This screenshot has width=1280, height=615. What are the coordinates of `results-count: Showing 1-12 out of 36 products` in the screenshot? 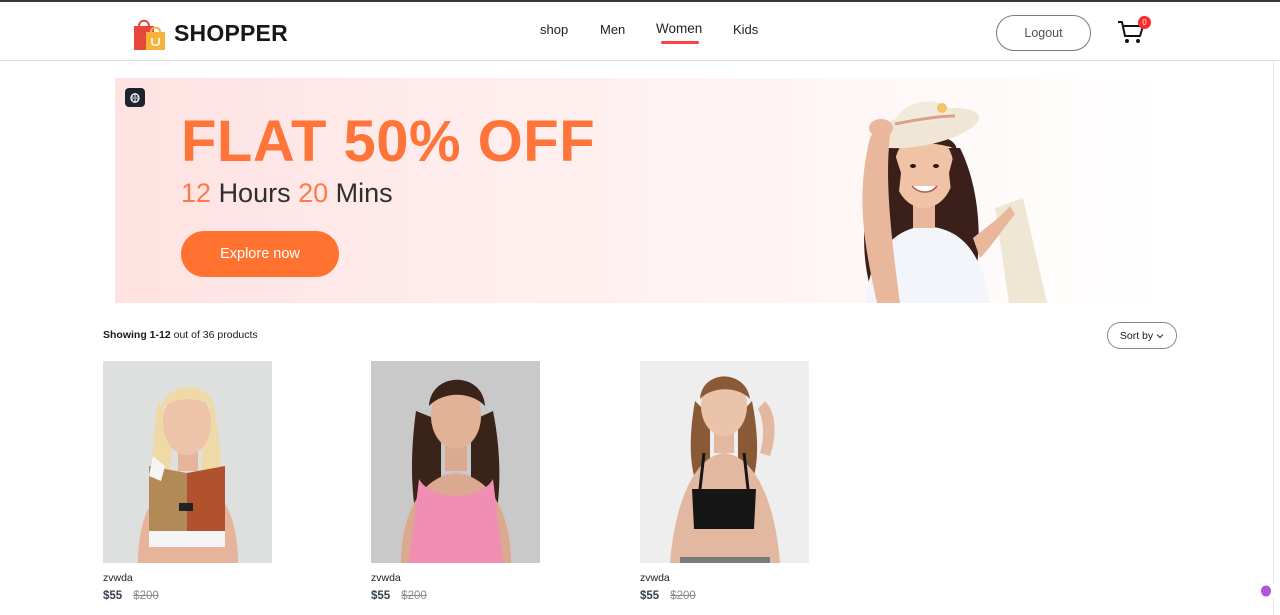 It's located at (180, 335).